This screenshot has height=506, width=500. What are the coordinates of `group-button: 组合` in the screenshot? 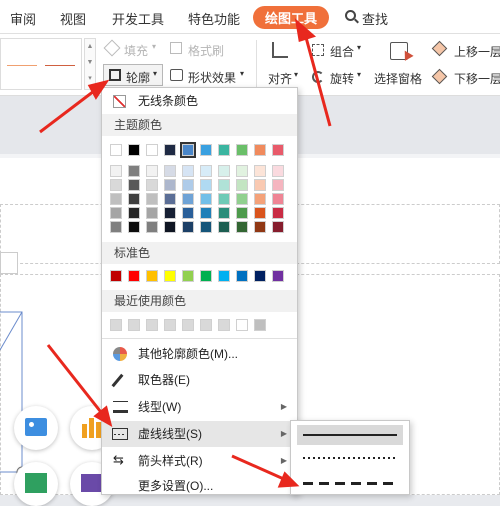 It's located at (342, 51).